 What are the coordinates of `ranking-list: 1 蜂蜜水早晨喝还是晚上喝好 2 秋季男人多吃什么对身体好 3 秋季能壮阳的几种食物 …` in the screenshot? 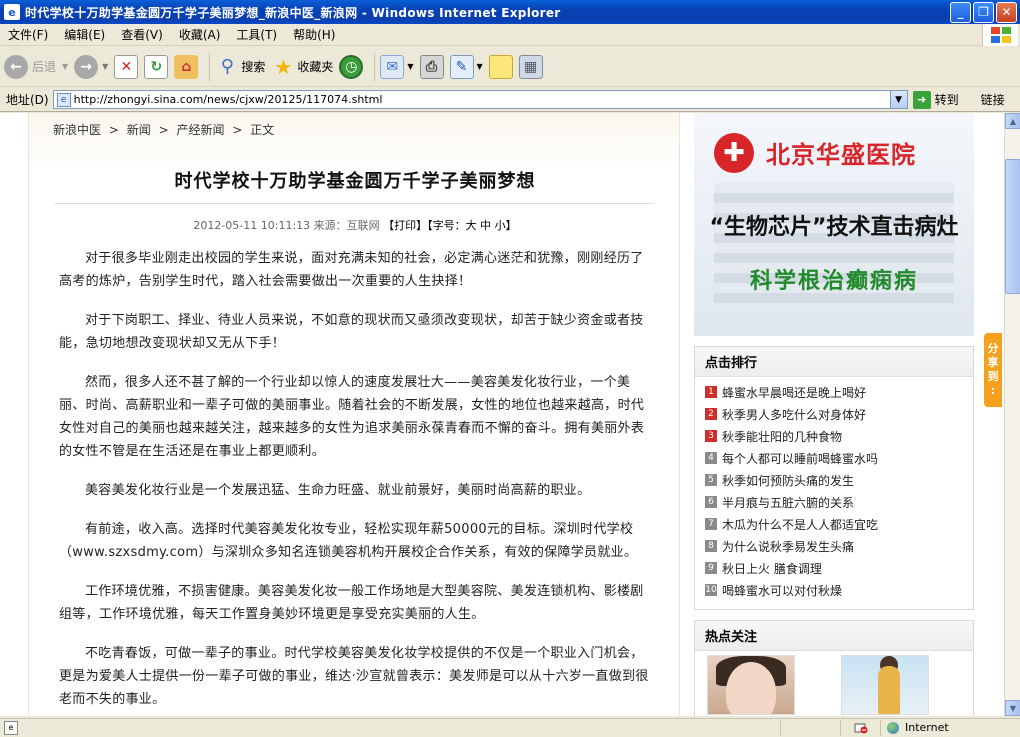 It's located at (834, 489).